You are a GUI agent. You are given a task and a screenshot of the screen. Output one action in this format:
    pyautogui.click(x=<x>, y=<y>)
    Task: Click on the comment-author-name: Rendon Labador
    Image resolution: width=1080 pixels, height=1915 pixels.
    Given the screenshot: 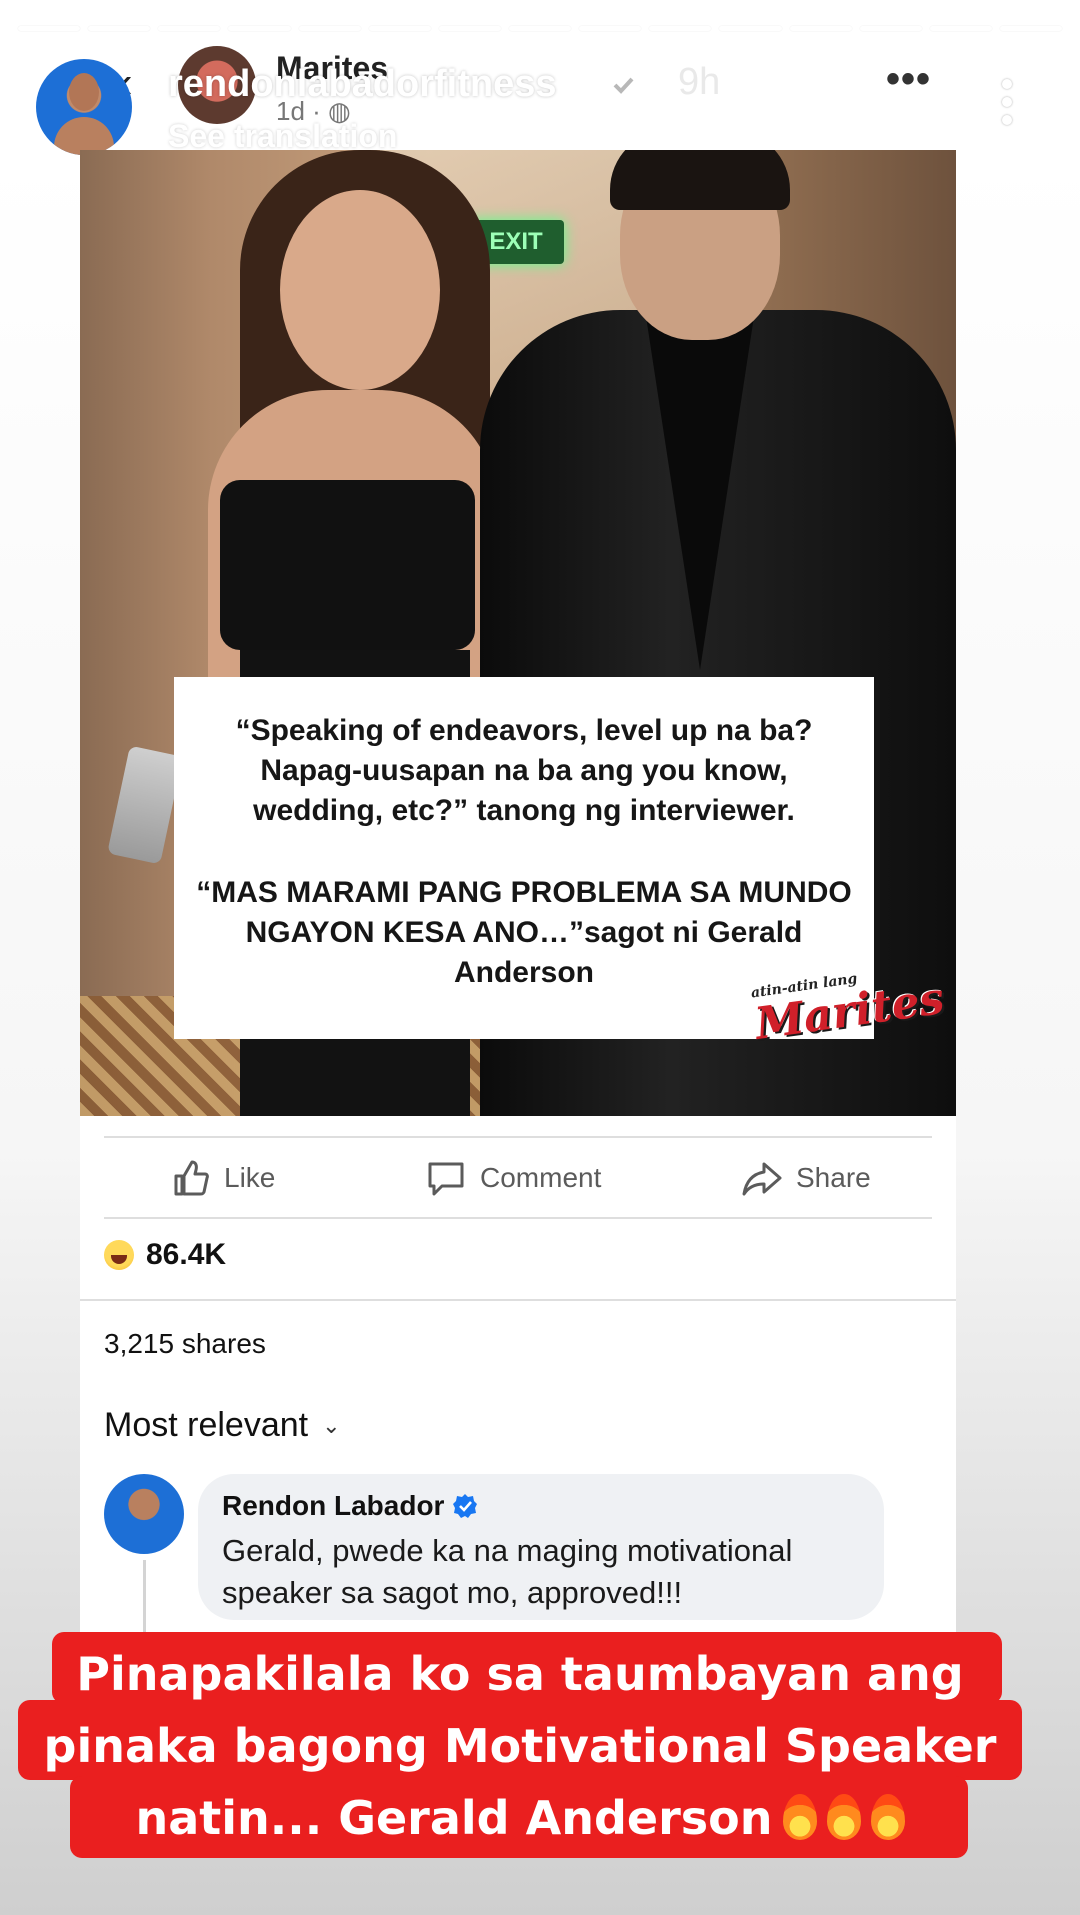 What is the action you would take?
    pyautogui.click(x=333, y=1505)
    